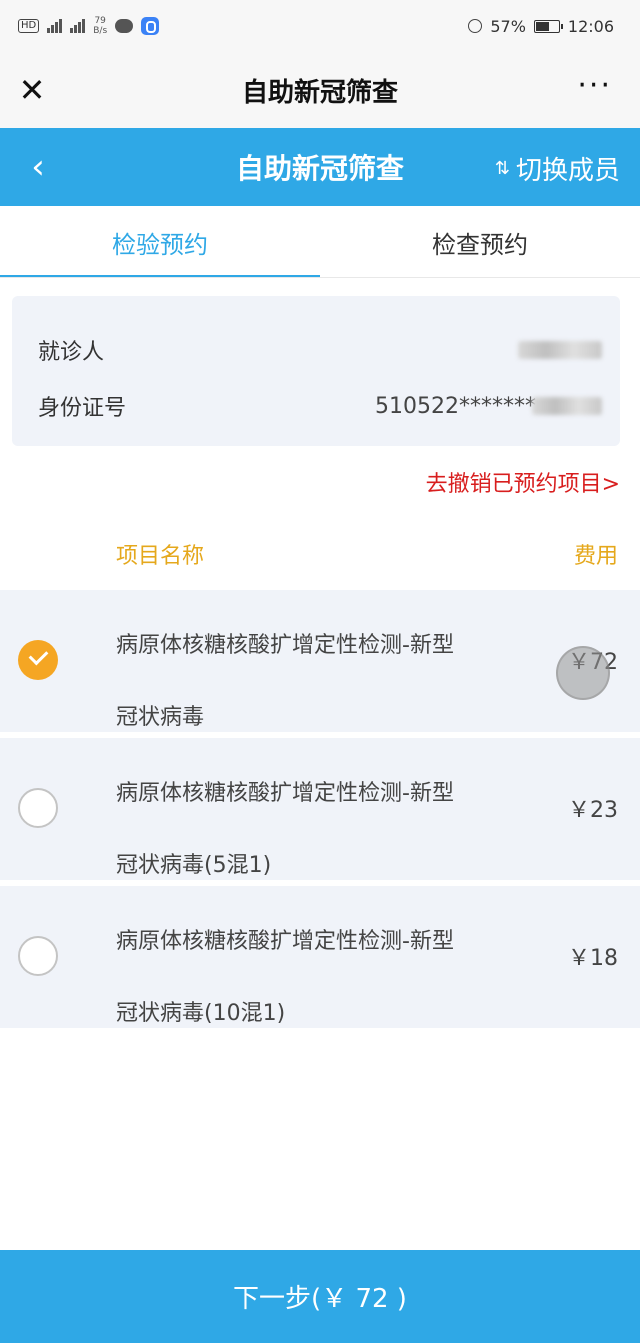 This screenshot has height=1343, width=640. Describe the element at coordinates (150, 26) in the screenshot. I see `app-notification-icon` at that location.